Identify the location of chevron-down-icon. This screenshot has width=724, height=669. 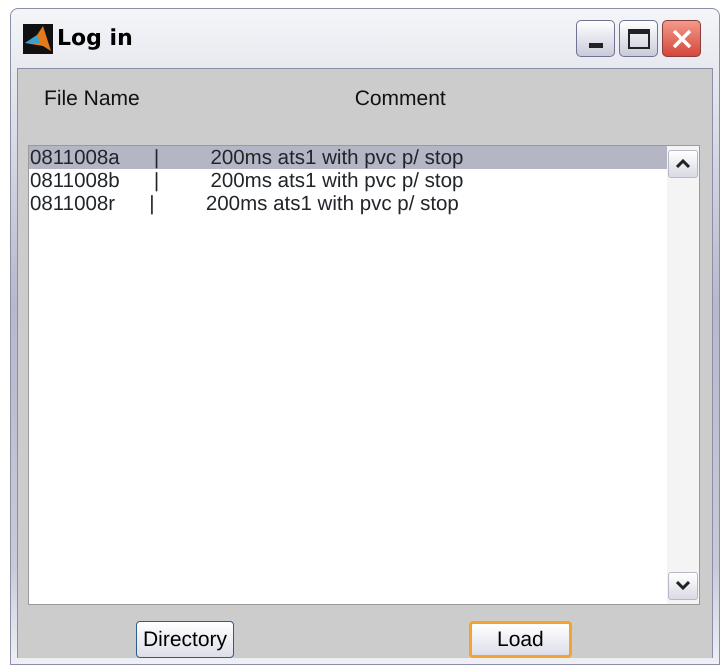
(683, 585).